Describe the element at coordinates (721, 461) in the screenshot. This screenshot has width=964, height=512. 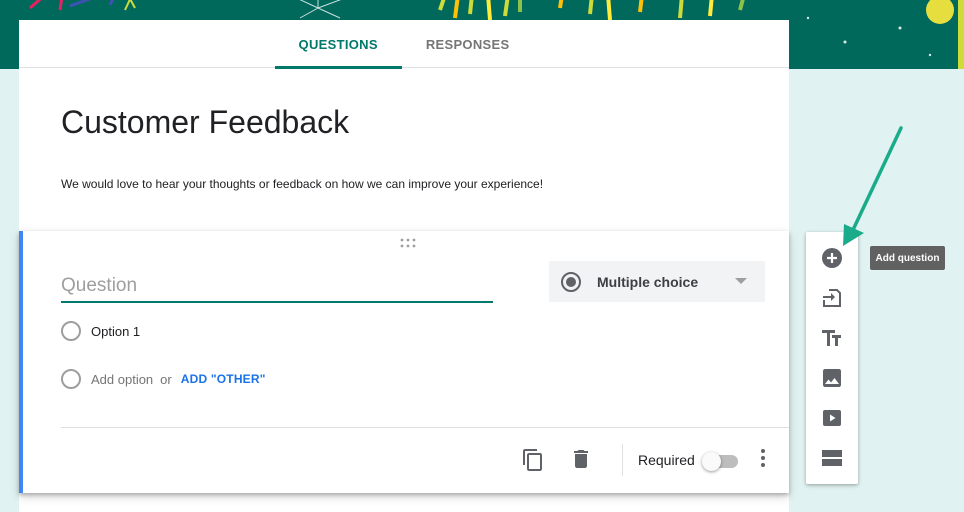
I see `required-toggle` at that location.